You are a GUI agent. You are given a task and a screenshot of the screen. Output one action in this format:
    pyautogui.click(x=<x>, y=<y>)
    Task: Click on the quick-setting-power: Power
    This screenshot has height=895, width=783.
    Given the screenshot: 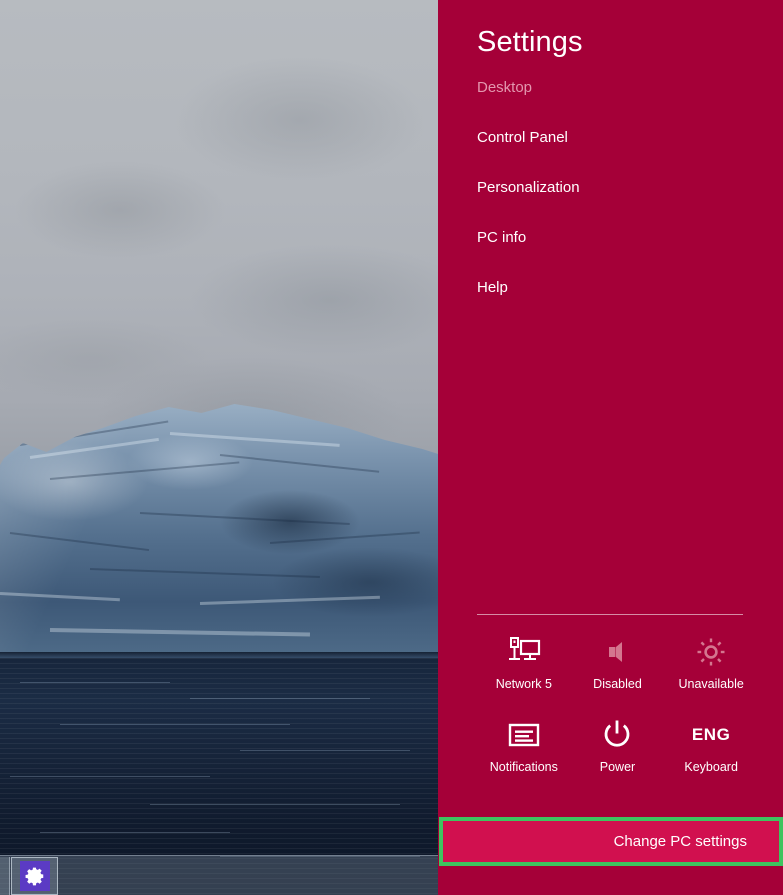 What is the action you would take?
    pyautogui.click(x=618, y=745)
    